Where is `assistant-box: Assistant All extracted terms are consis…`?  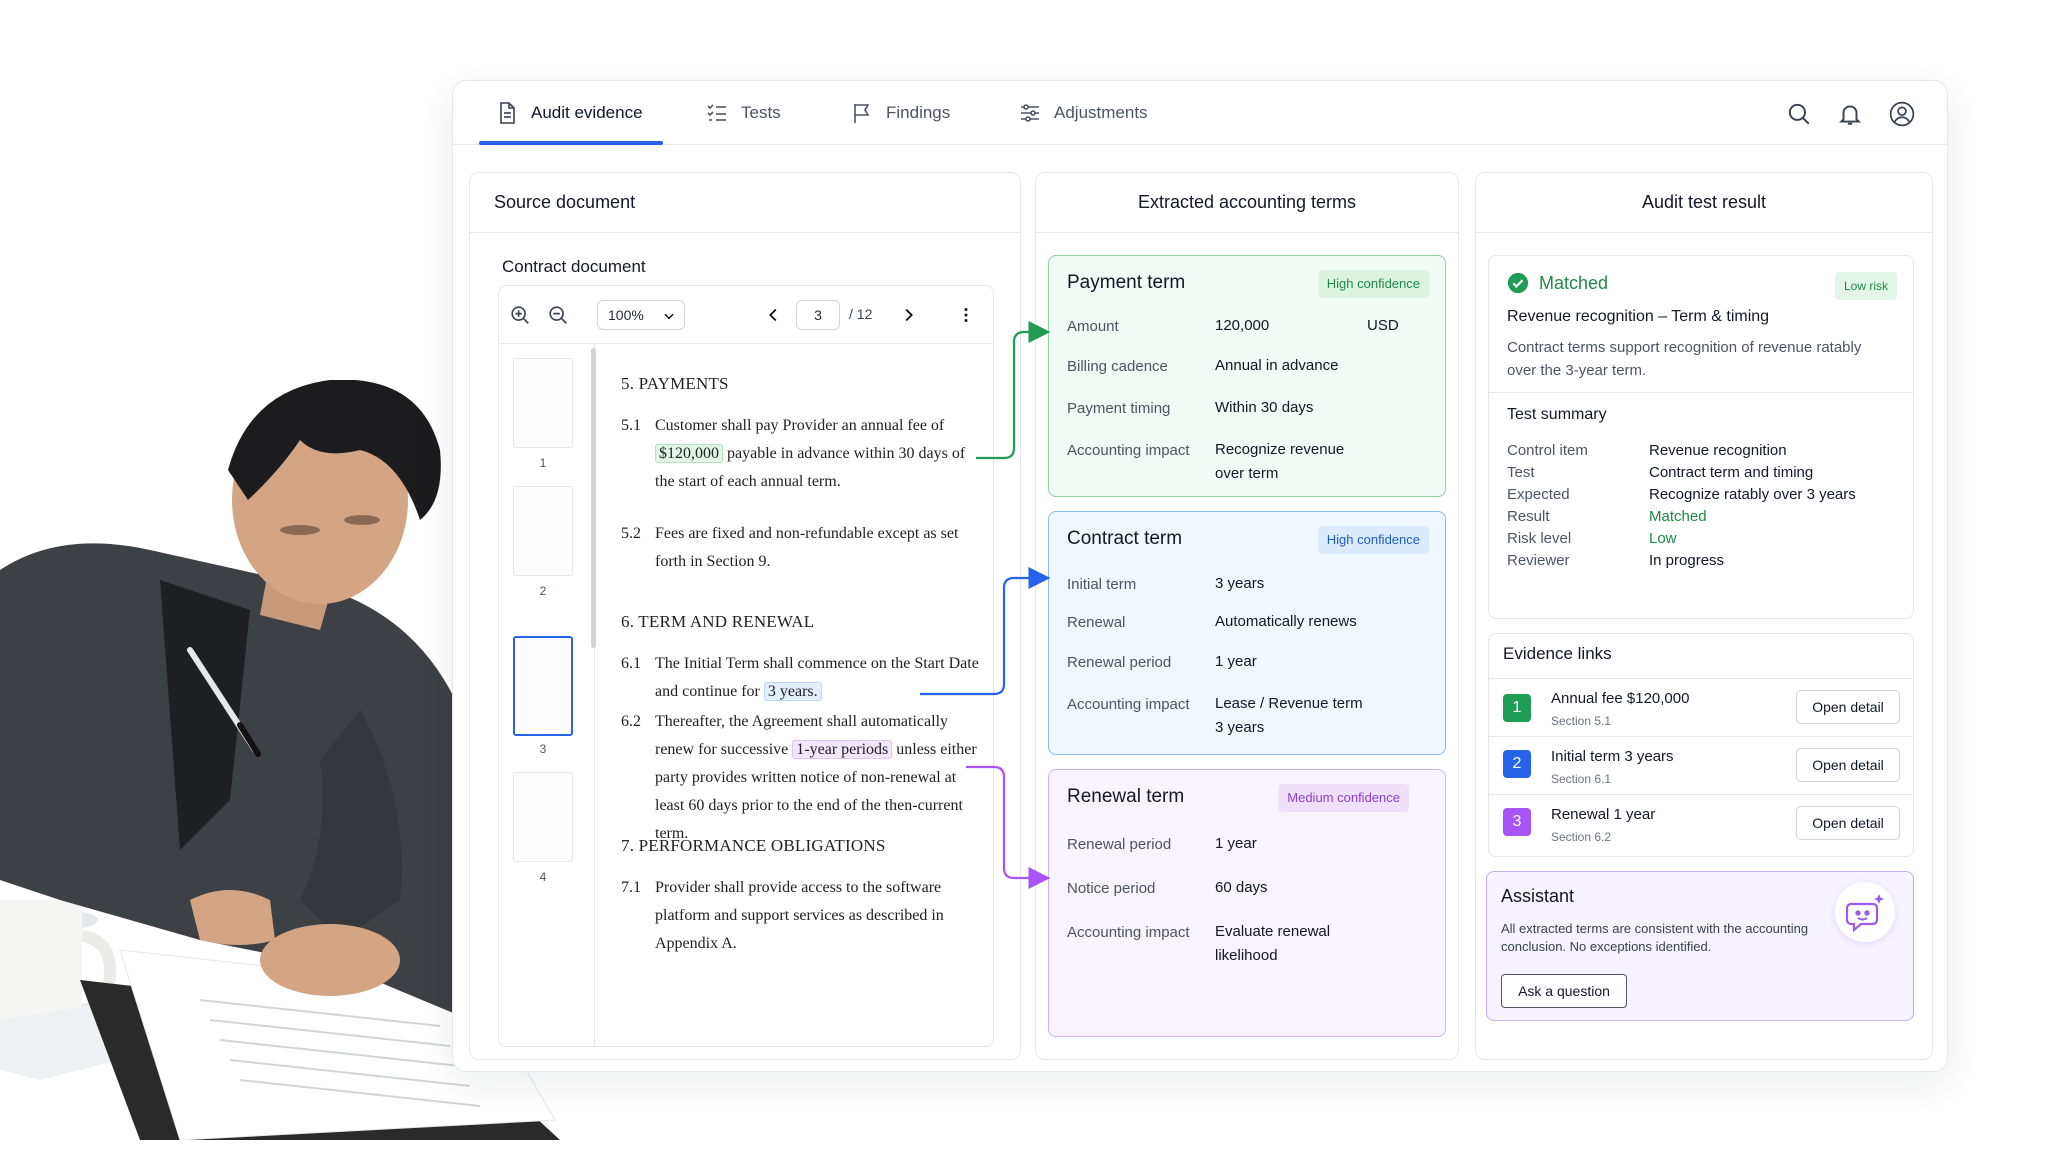 assistant-box: Assistant All extracted terms are consis… is located at coordinates (1700, 946).